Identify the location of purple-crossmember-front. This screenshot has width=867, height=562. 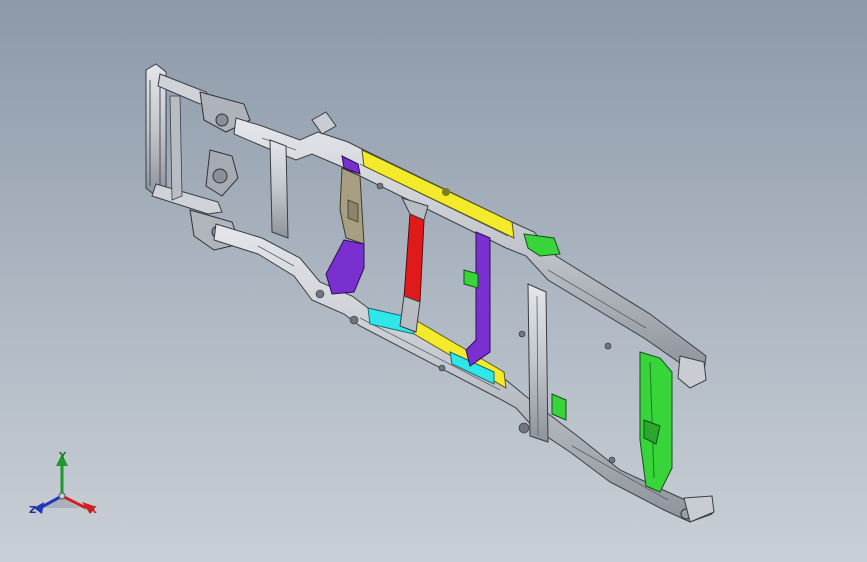
(345, 267).